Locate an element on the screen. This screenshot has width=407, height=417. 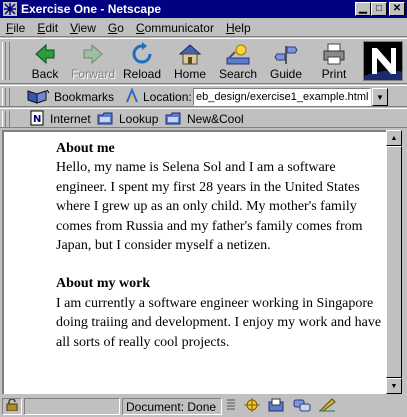
location-dropdown-button: ▼ is located at coordinates (380, 97).